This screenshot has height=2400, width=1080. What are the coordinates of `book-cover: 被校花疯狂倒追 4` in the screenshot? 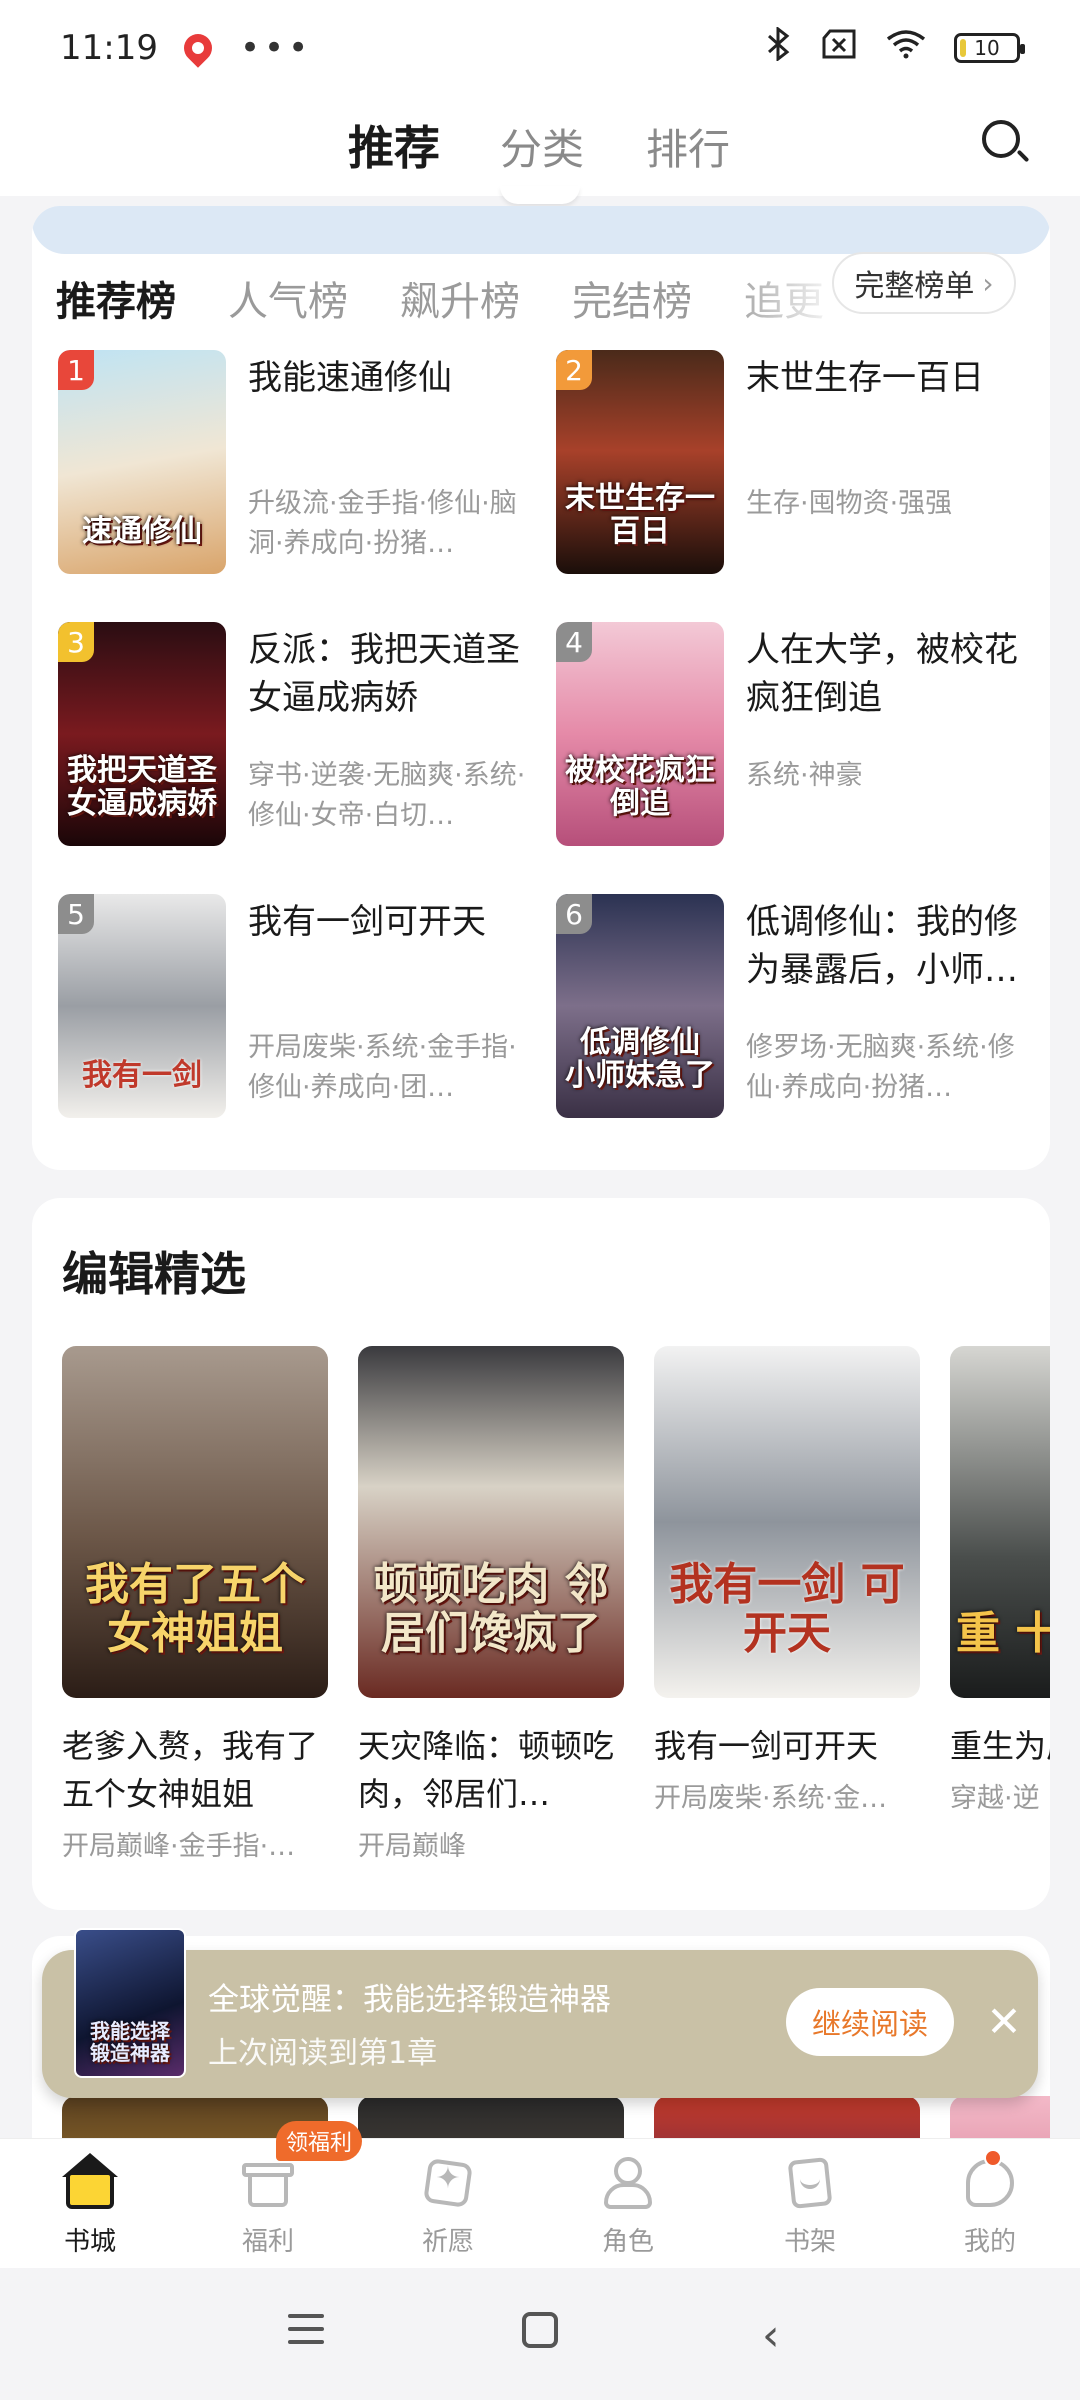 It's located at (640, 734).